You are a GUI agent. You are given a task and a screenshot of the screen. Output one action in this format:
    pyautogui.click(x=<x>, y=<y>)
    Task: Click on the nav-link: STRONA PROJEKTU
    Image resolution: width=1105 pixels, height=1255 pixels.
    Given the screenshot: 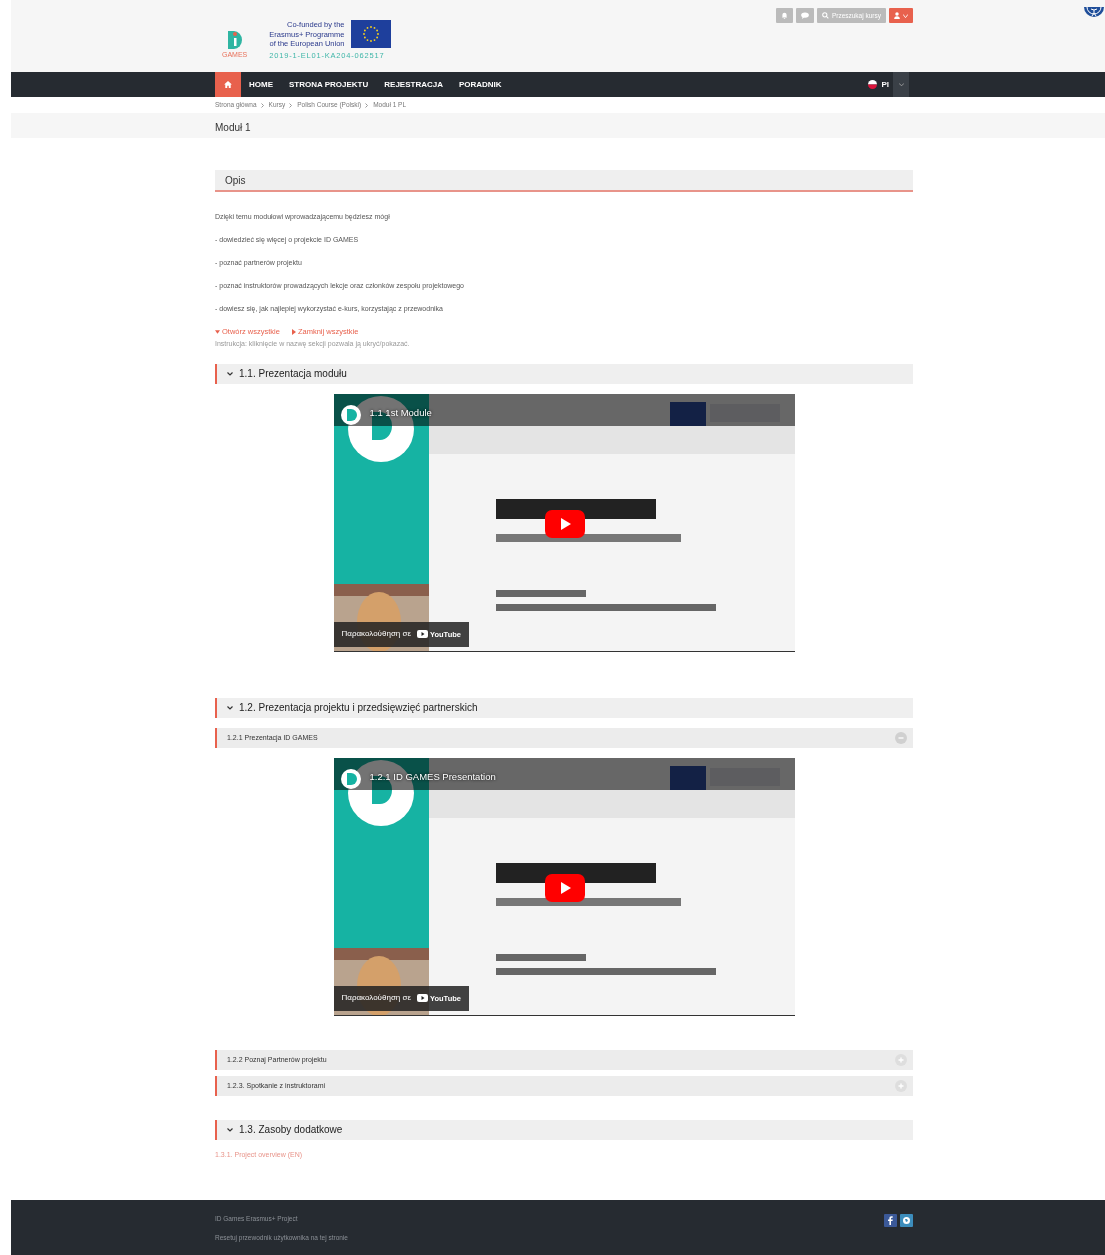 What is the action you would take?
    pyautogui.click(x=329, y=84)
    